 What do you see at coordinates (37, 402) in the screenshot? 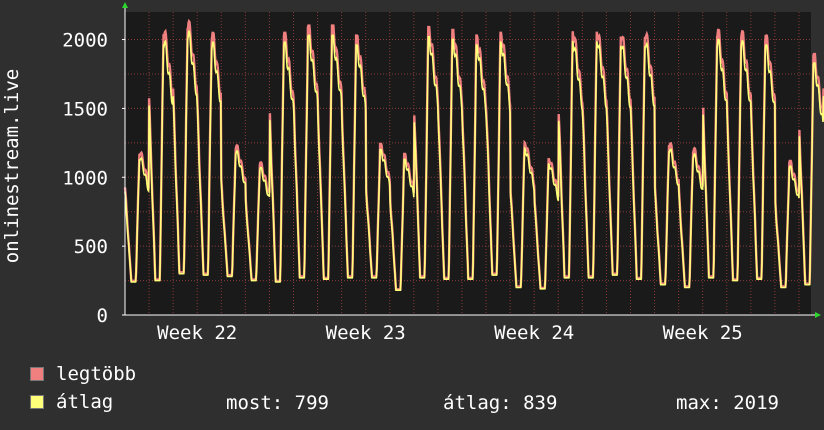
I see `legend-swatch-atlag` at bounding box center [37, 402].